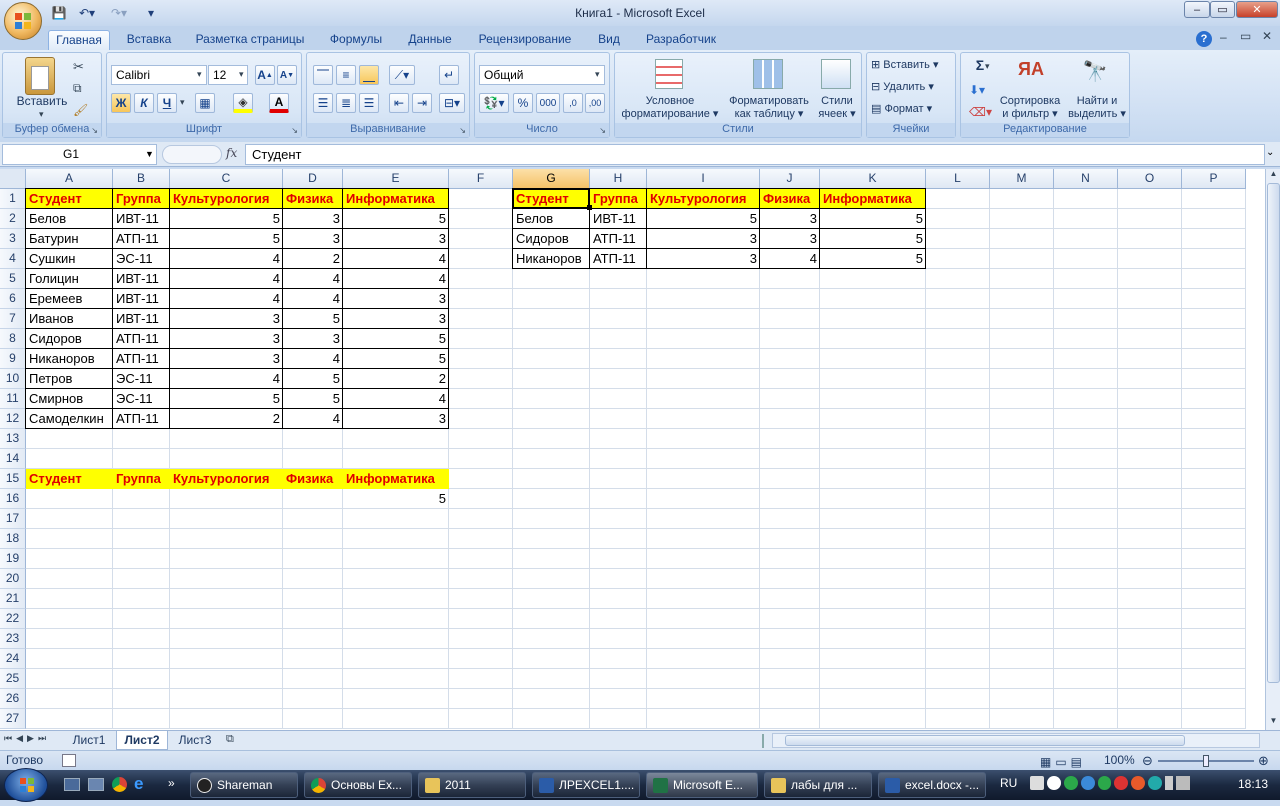 The height and width of the screenshot is (806, 1280). I want to click on tab-page-layout: Разметка страницы, so click(250, 40).